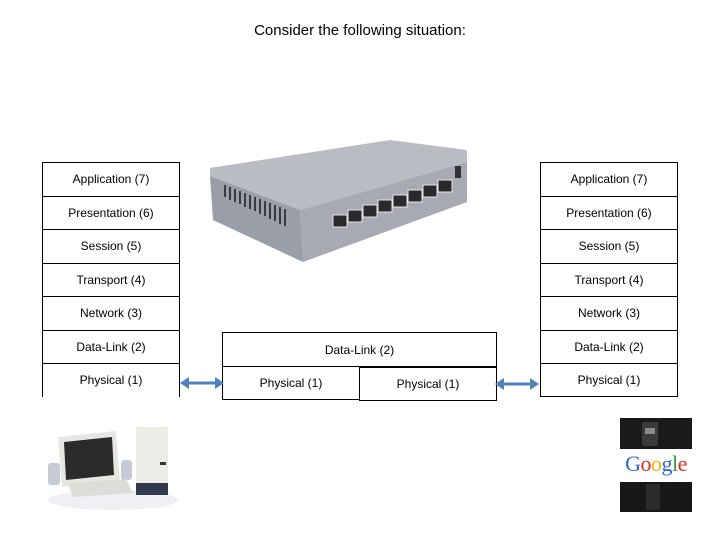 The height and width of the screenshot is (540, 720). I want to click on switch-layer-physical-left: Physical (1), so click(291, 383).